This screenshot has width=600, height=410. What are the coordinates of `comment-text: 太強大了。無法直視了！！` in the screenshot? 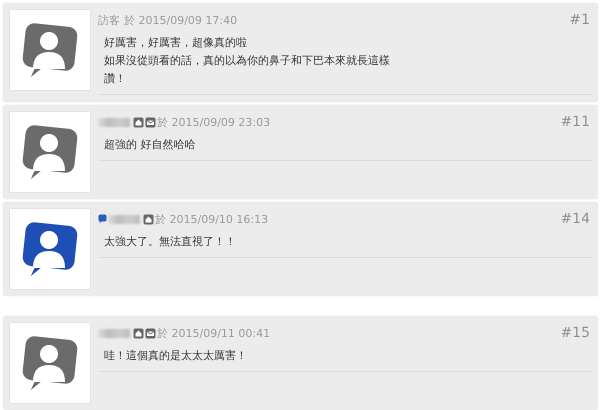 It's located at (170, 242).